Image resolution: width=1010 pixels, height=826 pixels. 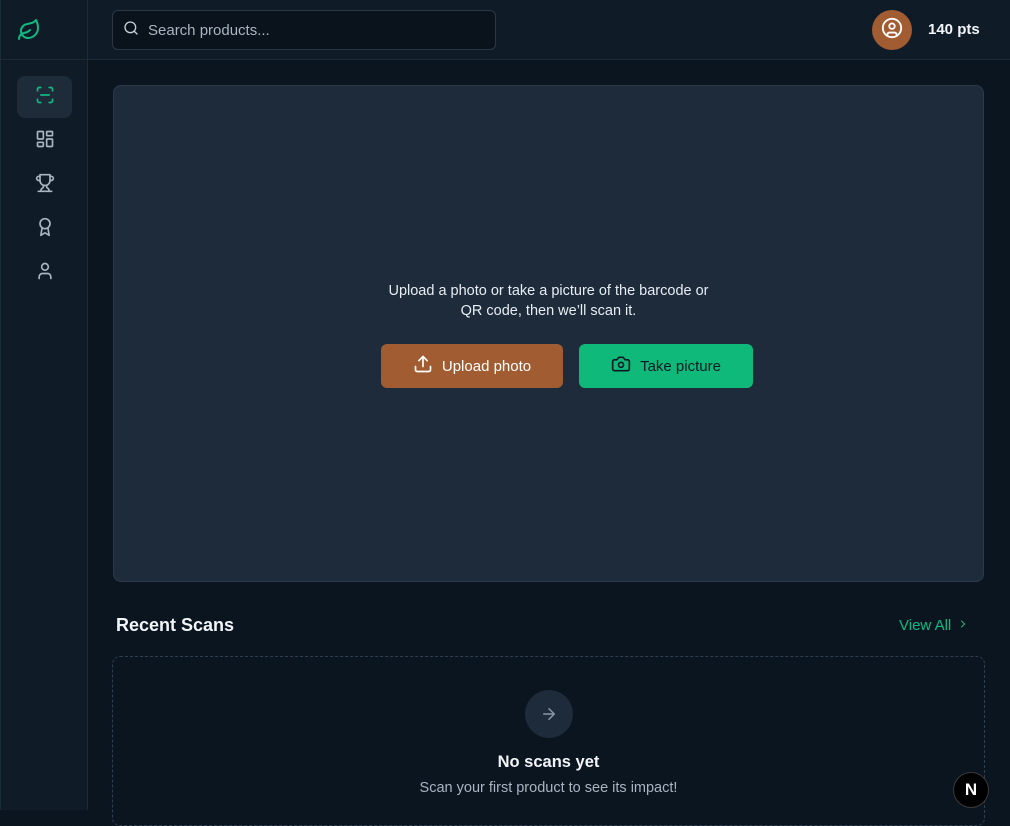 I want to click on search-icon, so click(x=131, y=30).